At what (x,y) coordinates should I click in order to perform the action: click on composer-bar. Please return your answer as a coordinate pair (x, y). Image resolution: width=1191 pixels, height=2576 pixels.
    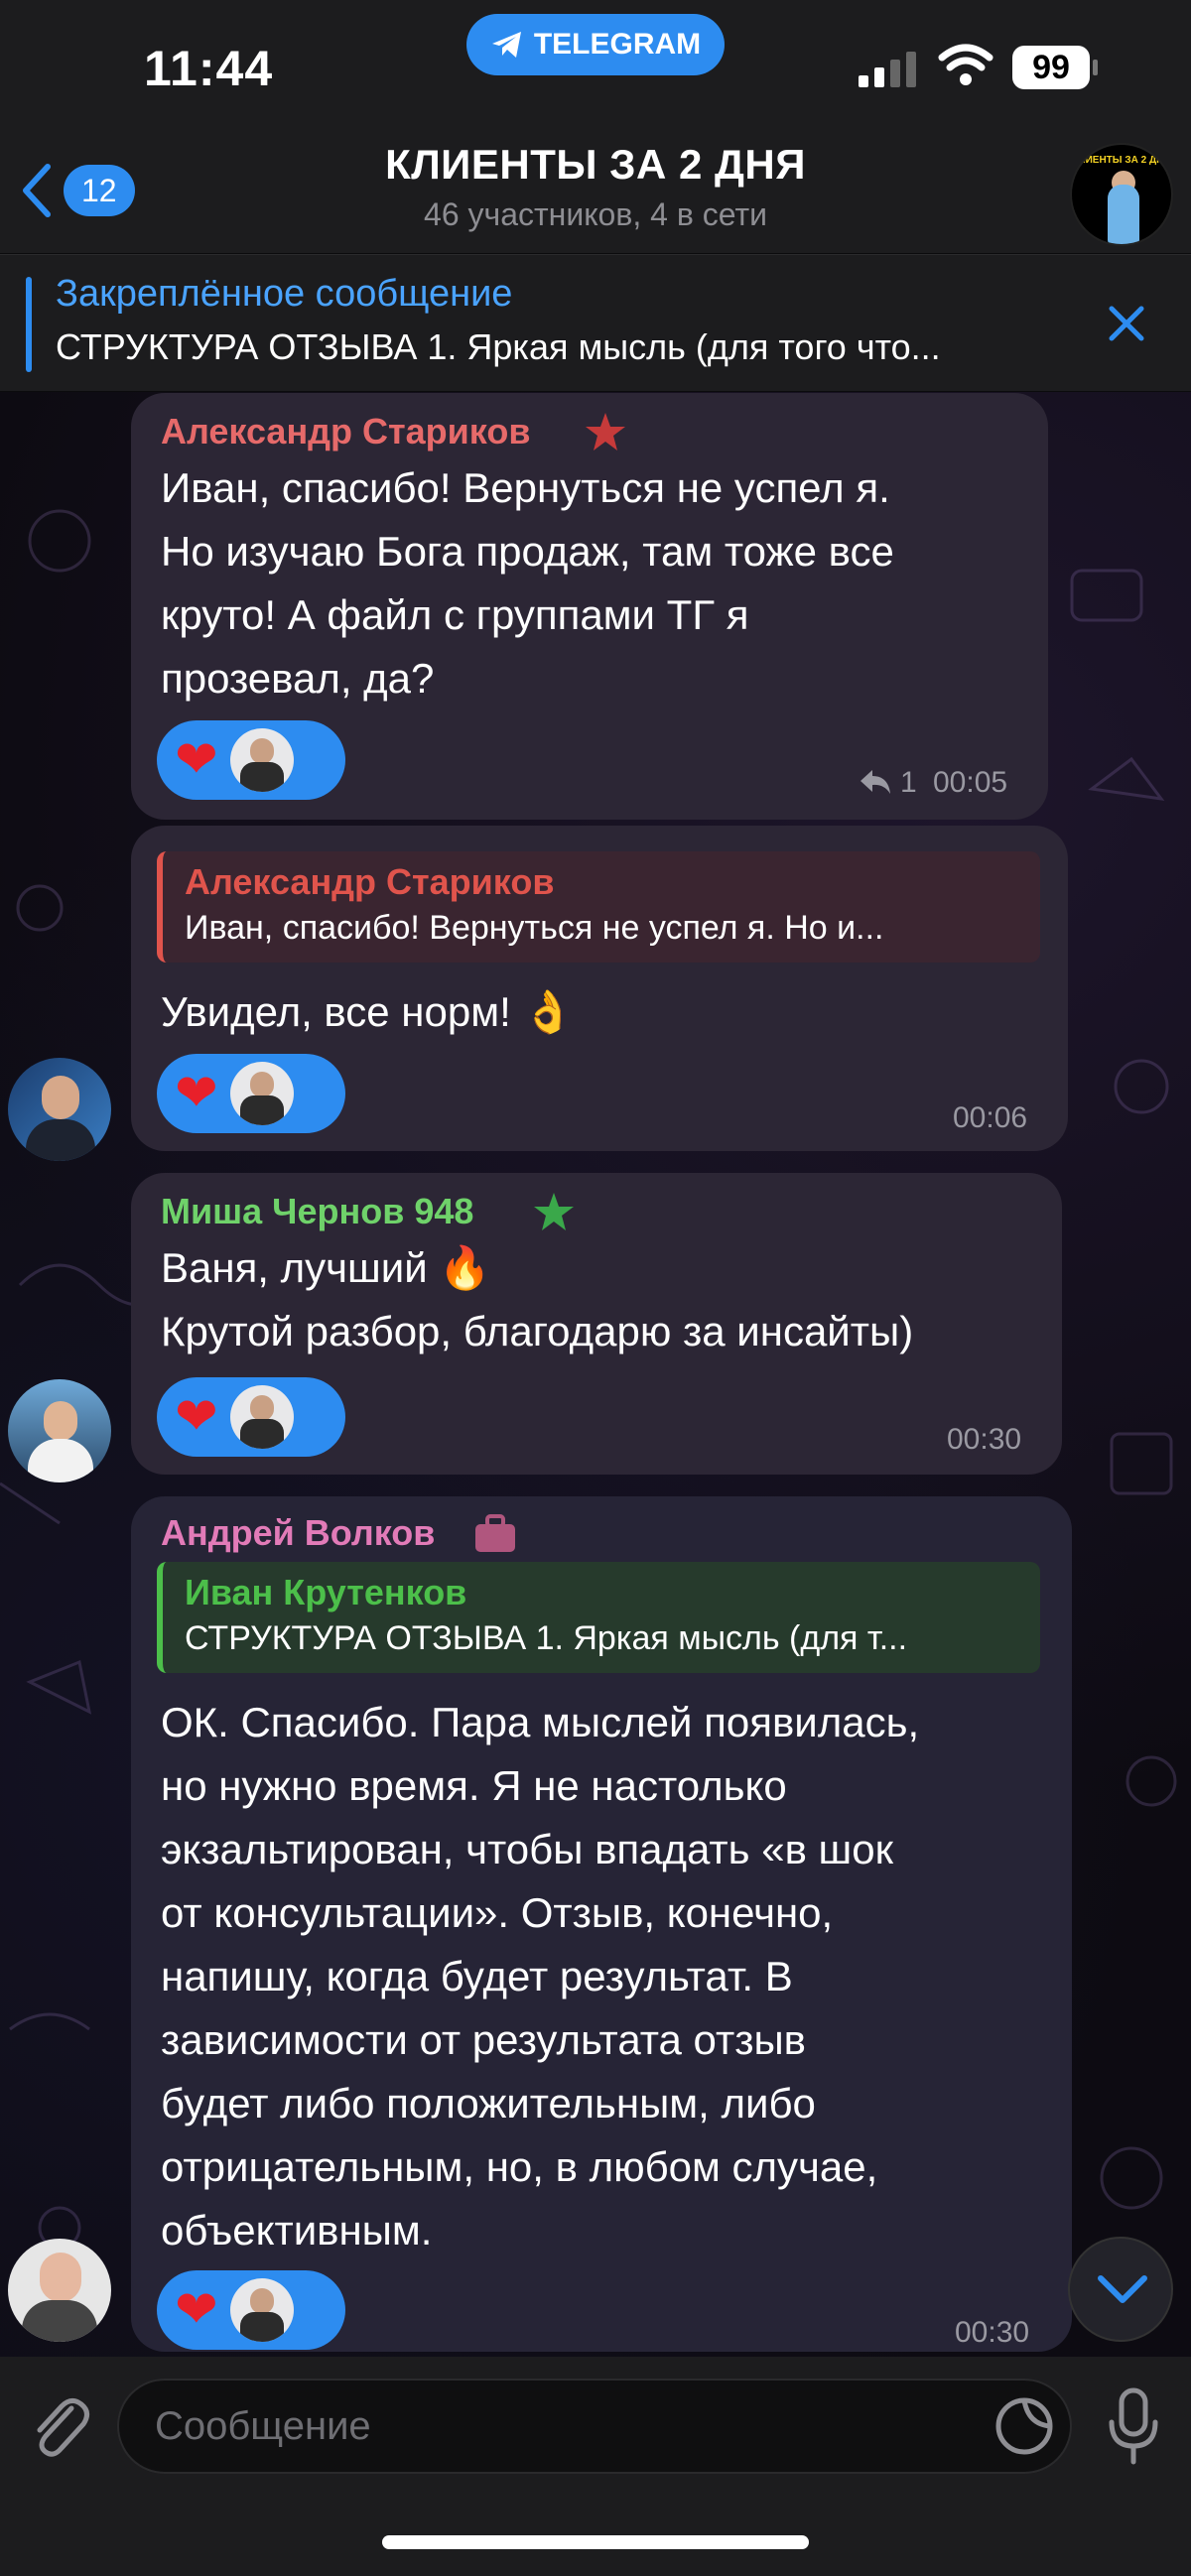
    Looking at the image, I should click on (595, 2467).